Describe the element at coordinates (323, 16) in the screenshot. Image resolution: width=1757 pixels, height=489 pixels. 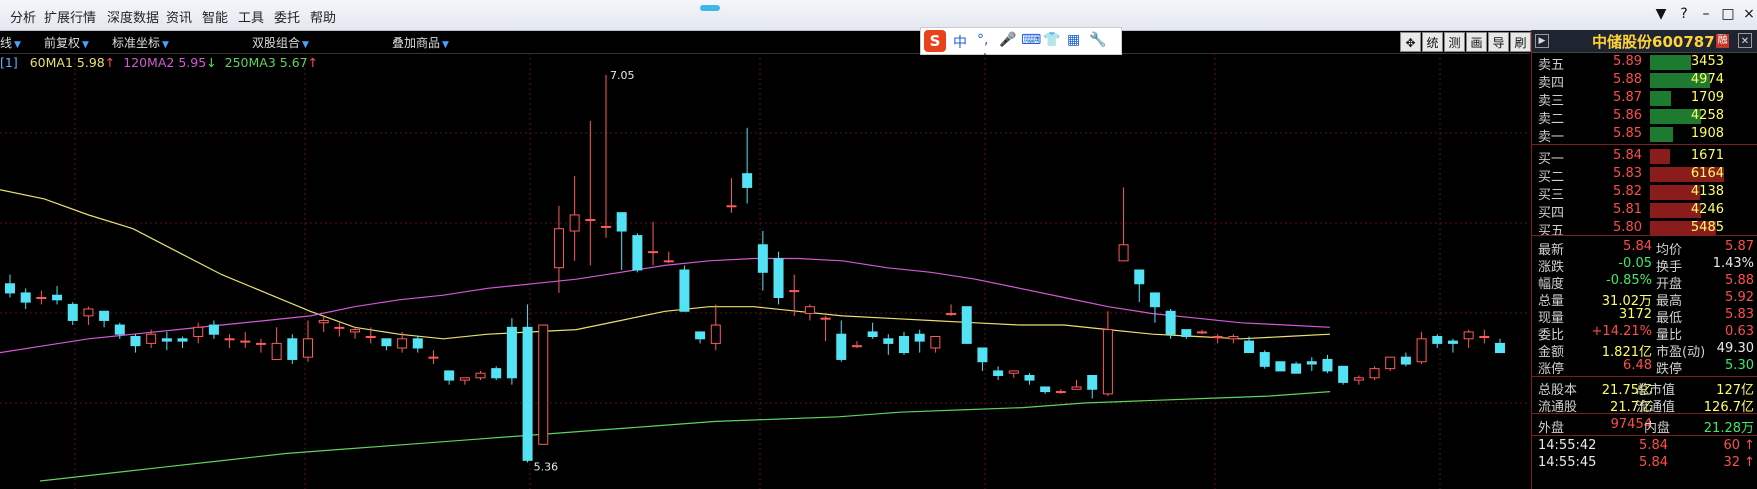
I see `menu-help: 帮助` at that location.